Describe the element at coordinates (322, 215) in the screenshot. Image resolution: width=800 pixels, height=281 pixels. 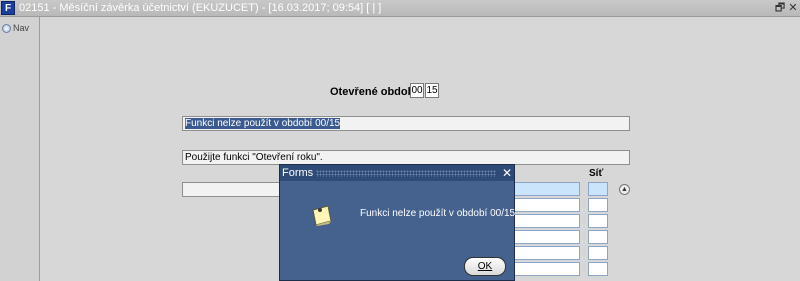
I see `note-icon` at that location.